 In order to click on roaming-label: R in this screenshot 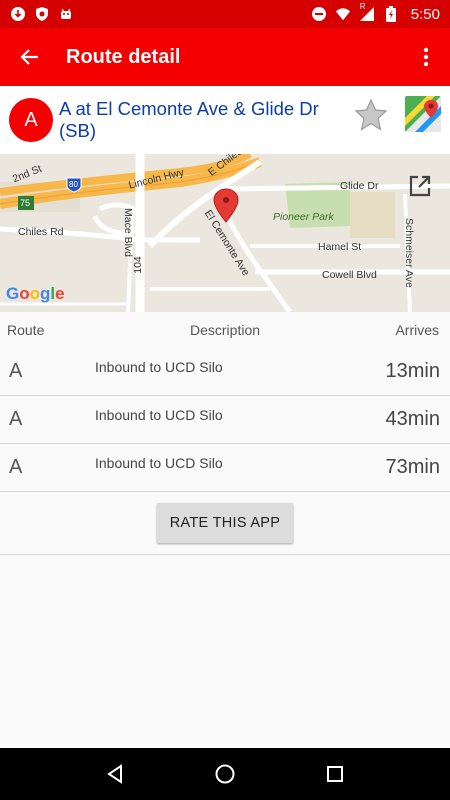, I will do `click(362, 6)`.